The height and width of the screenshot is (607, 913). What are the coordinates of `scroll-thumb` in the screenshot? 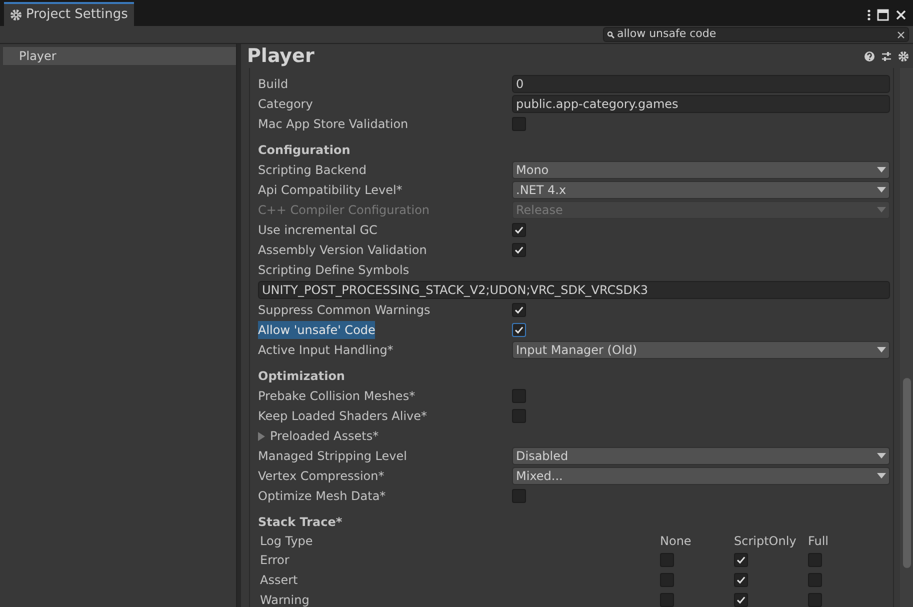 It's located at (906, 473).